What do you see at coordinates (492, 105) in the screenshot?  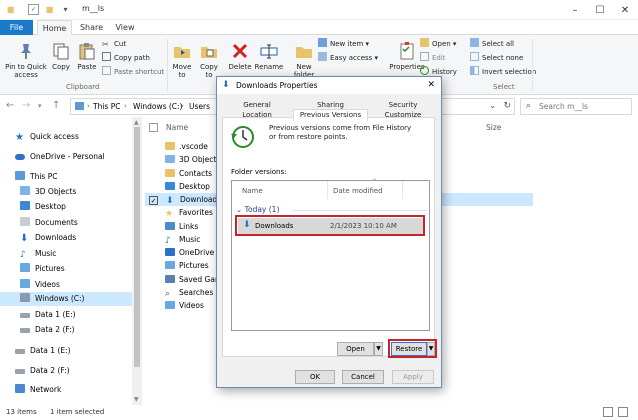 I see `chevron-down-icon: ⌄` at bounding box center [492, 105].